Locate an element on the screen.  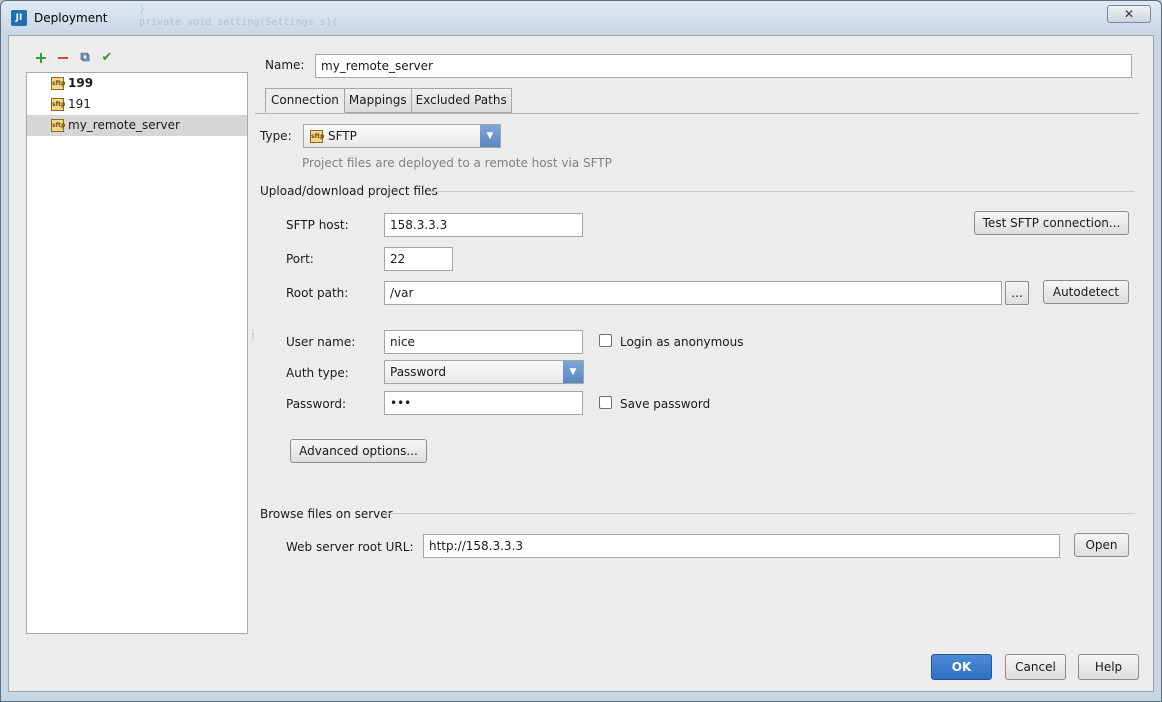
root-path-label: Root path: is located at coordinates (317, 293).